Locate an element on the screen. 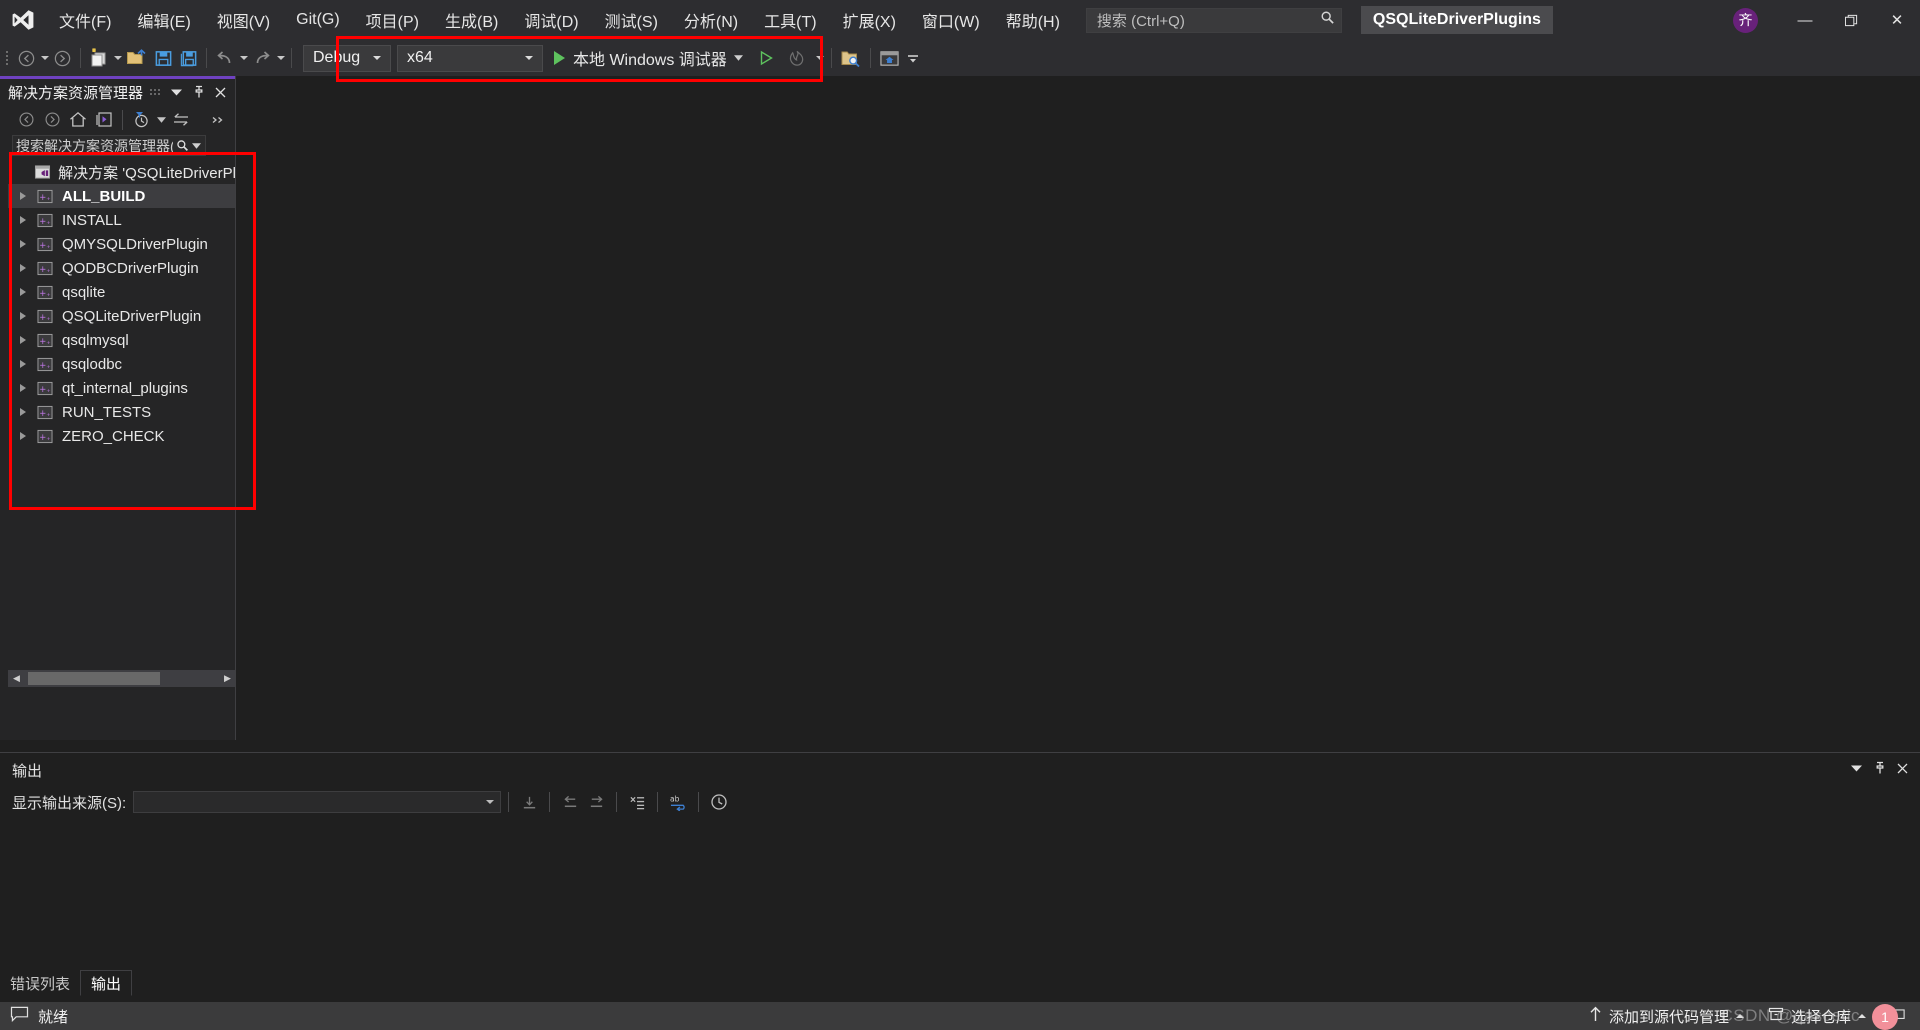  select-repository-button: 选择仓库 is located at coordinates (1817, 1016).